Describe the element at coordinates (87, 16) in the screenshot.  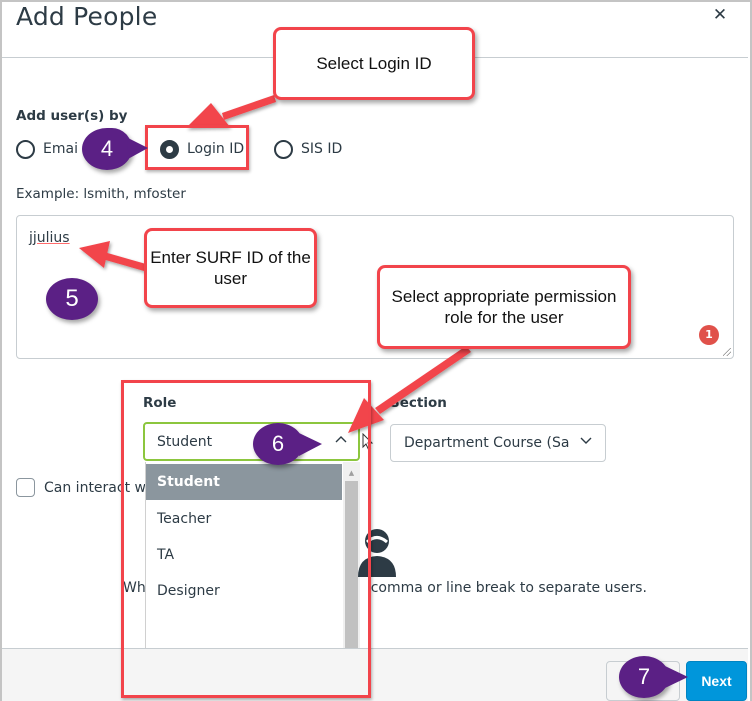
I see `modal-title: Add People` at that location.